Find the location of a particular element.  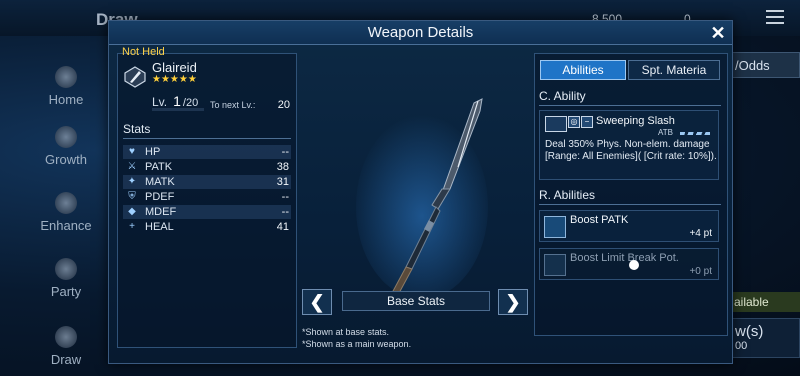

slash-icon is located at coordinates (556, 124).